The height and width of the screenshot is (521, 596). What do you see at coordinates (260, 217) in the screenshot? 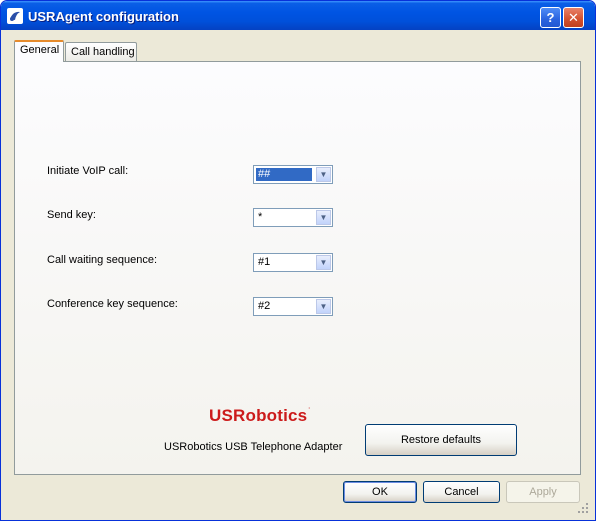
I see `send-key-value: *` at bounding box center [260, 217].